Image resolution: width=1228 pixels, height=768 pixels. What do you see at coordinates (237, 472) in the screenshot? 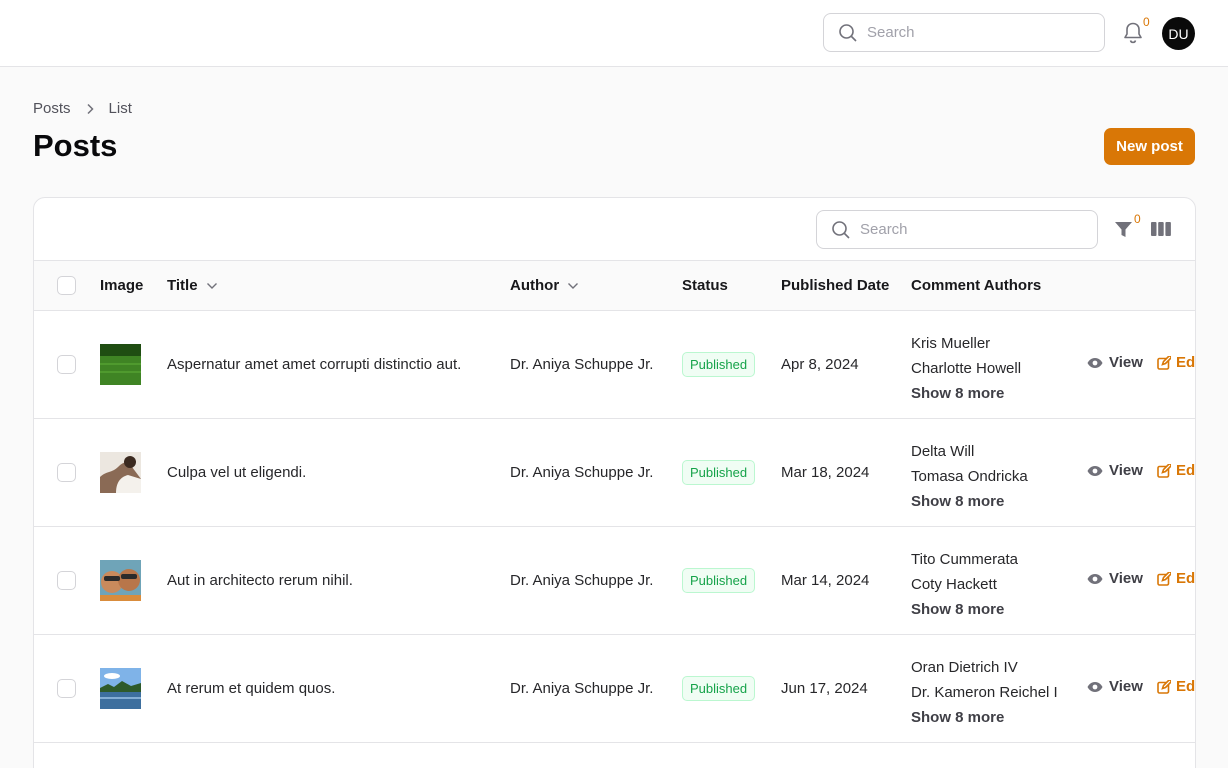
I see `post-title: Culpa vel ut eligendi.` at bounding box center [237, 472].